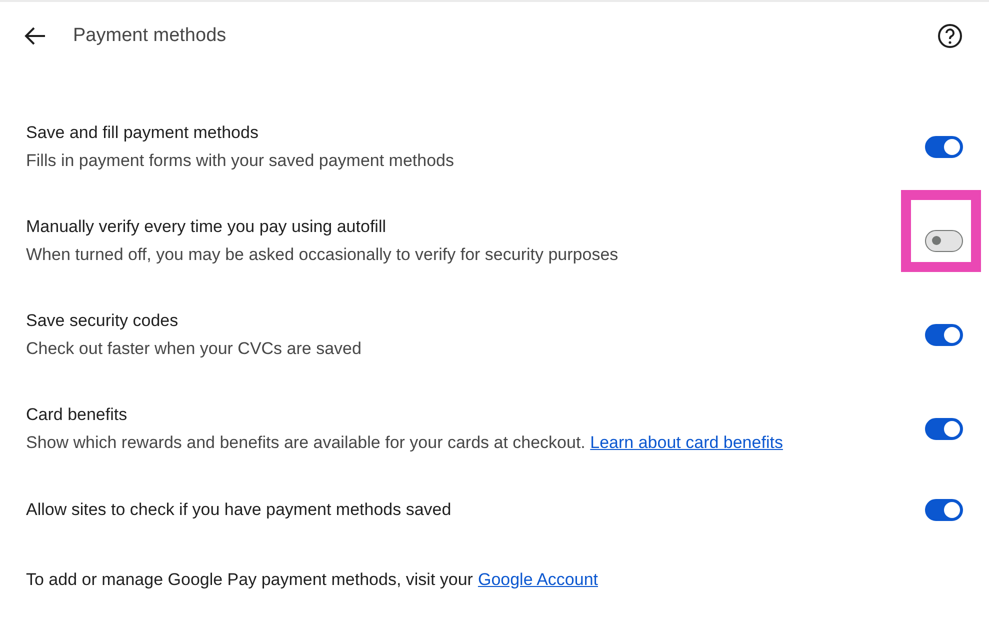 The height and width of the screenshot is (628, 989). Describe the element at coordinates (686, 442) in the screenshot. I see `learn-more-link: Learn about card benefits` at that location.